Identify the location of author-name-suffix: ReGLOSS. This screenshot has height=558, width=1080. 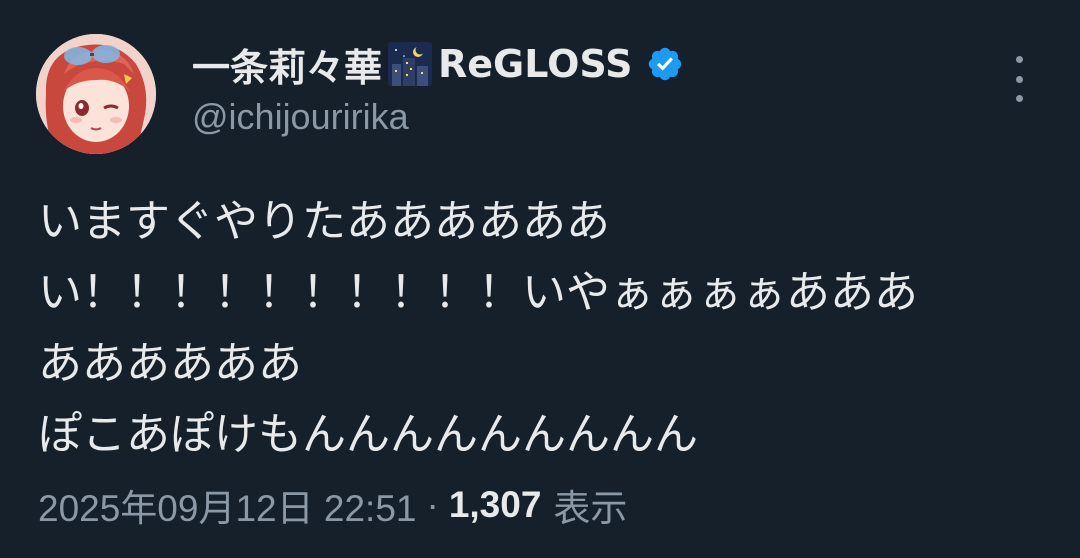
(535, 64).